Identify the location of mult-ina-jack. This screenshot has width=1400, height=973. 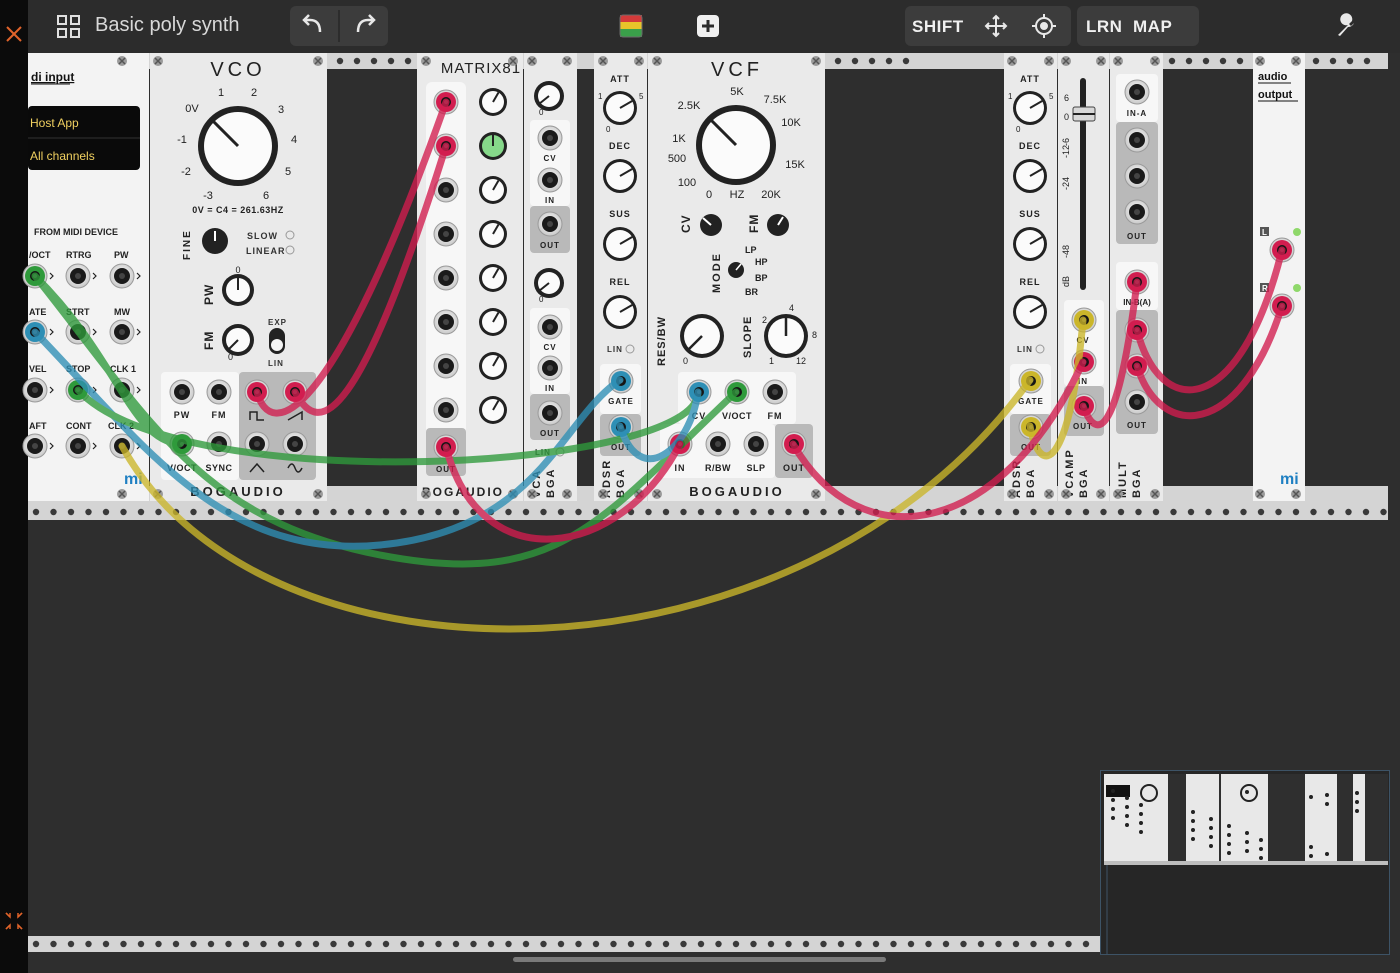
(1137, 92).